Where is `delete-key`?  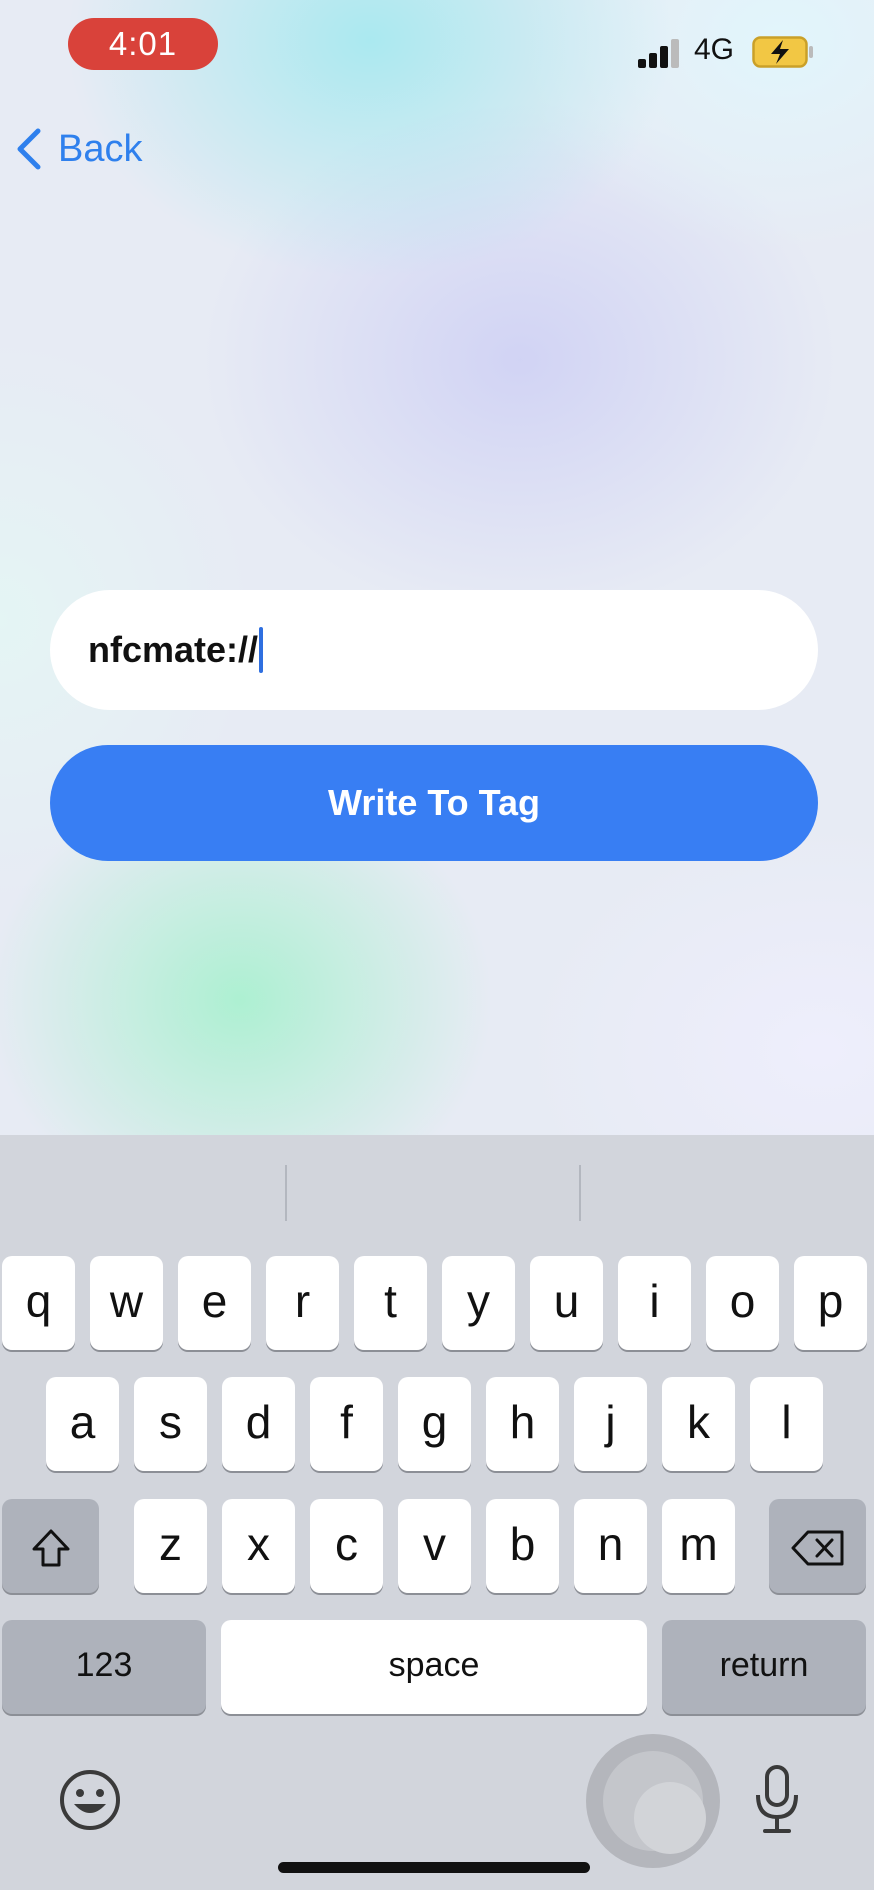
delete-key is located at coordinates (817, 1546).